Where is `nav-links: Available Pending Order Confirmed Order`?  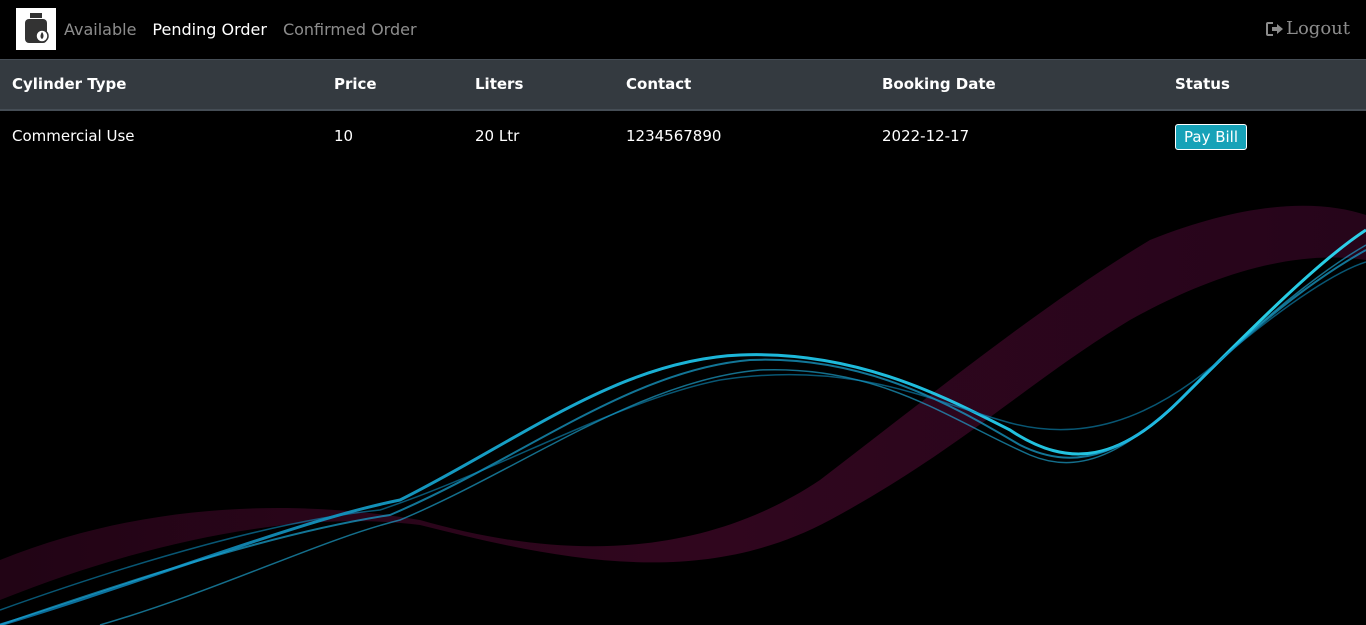 nav-links: Available Pending Order Confirmed Order is located at coordinates (240, 30).